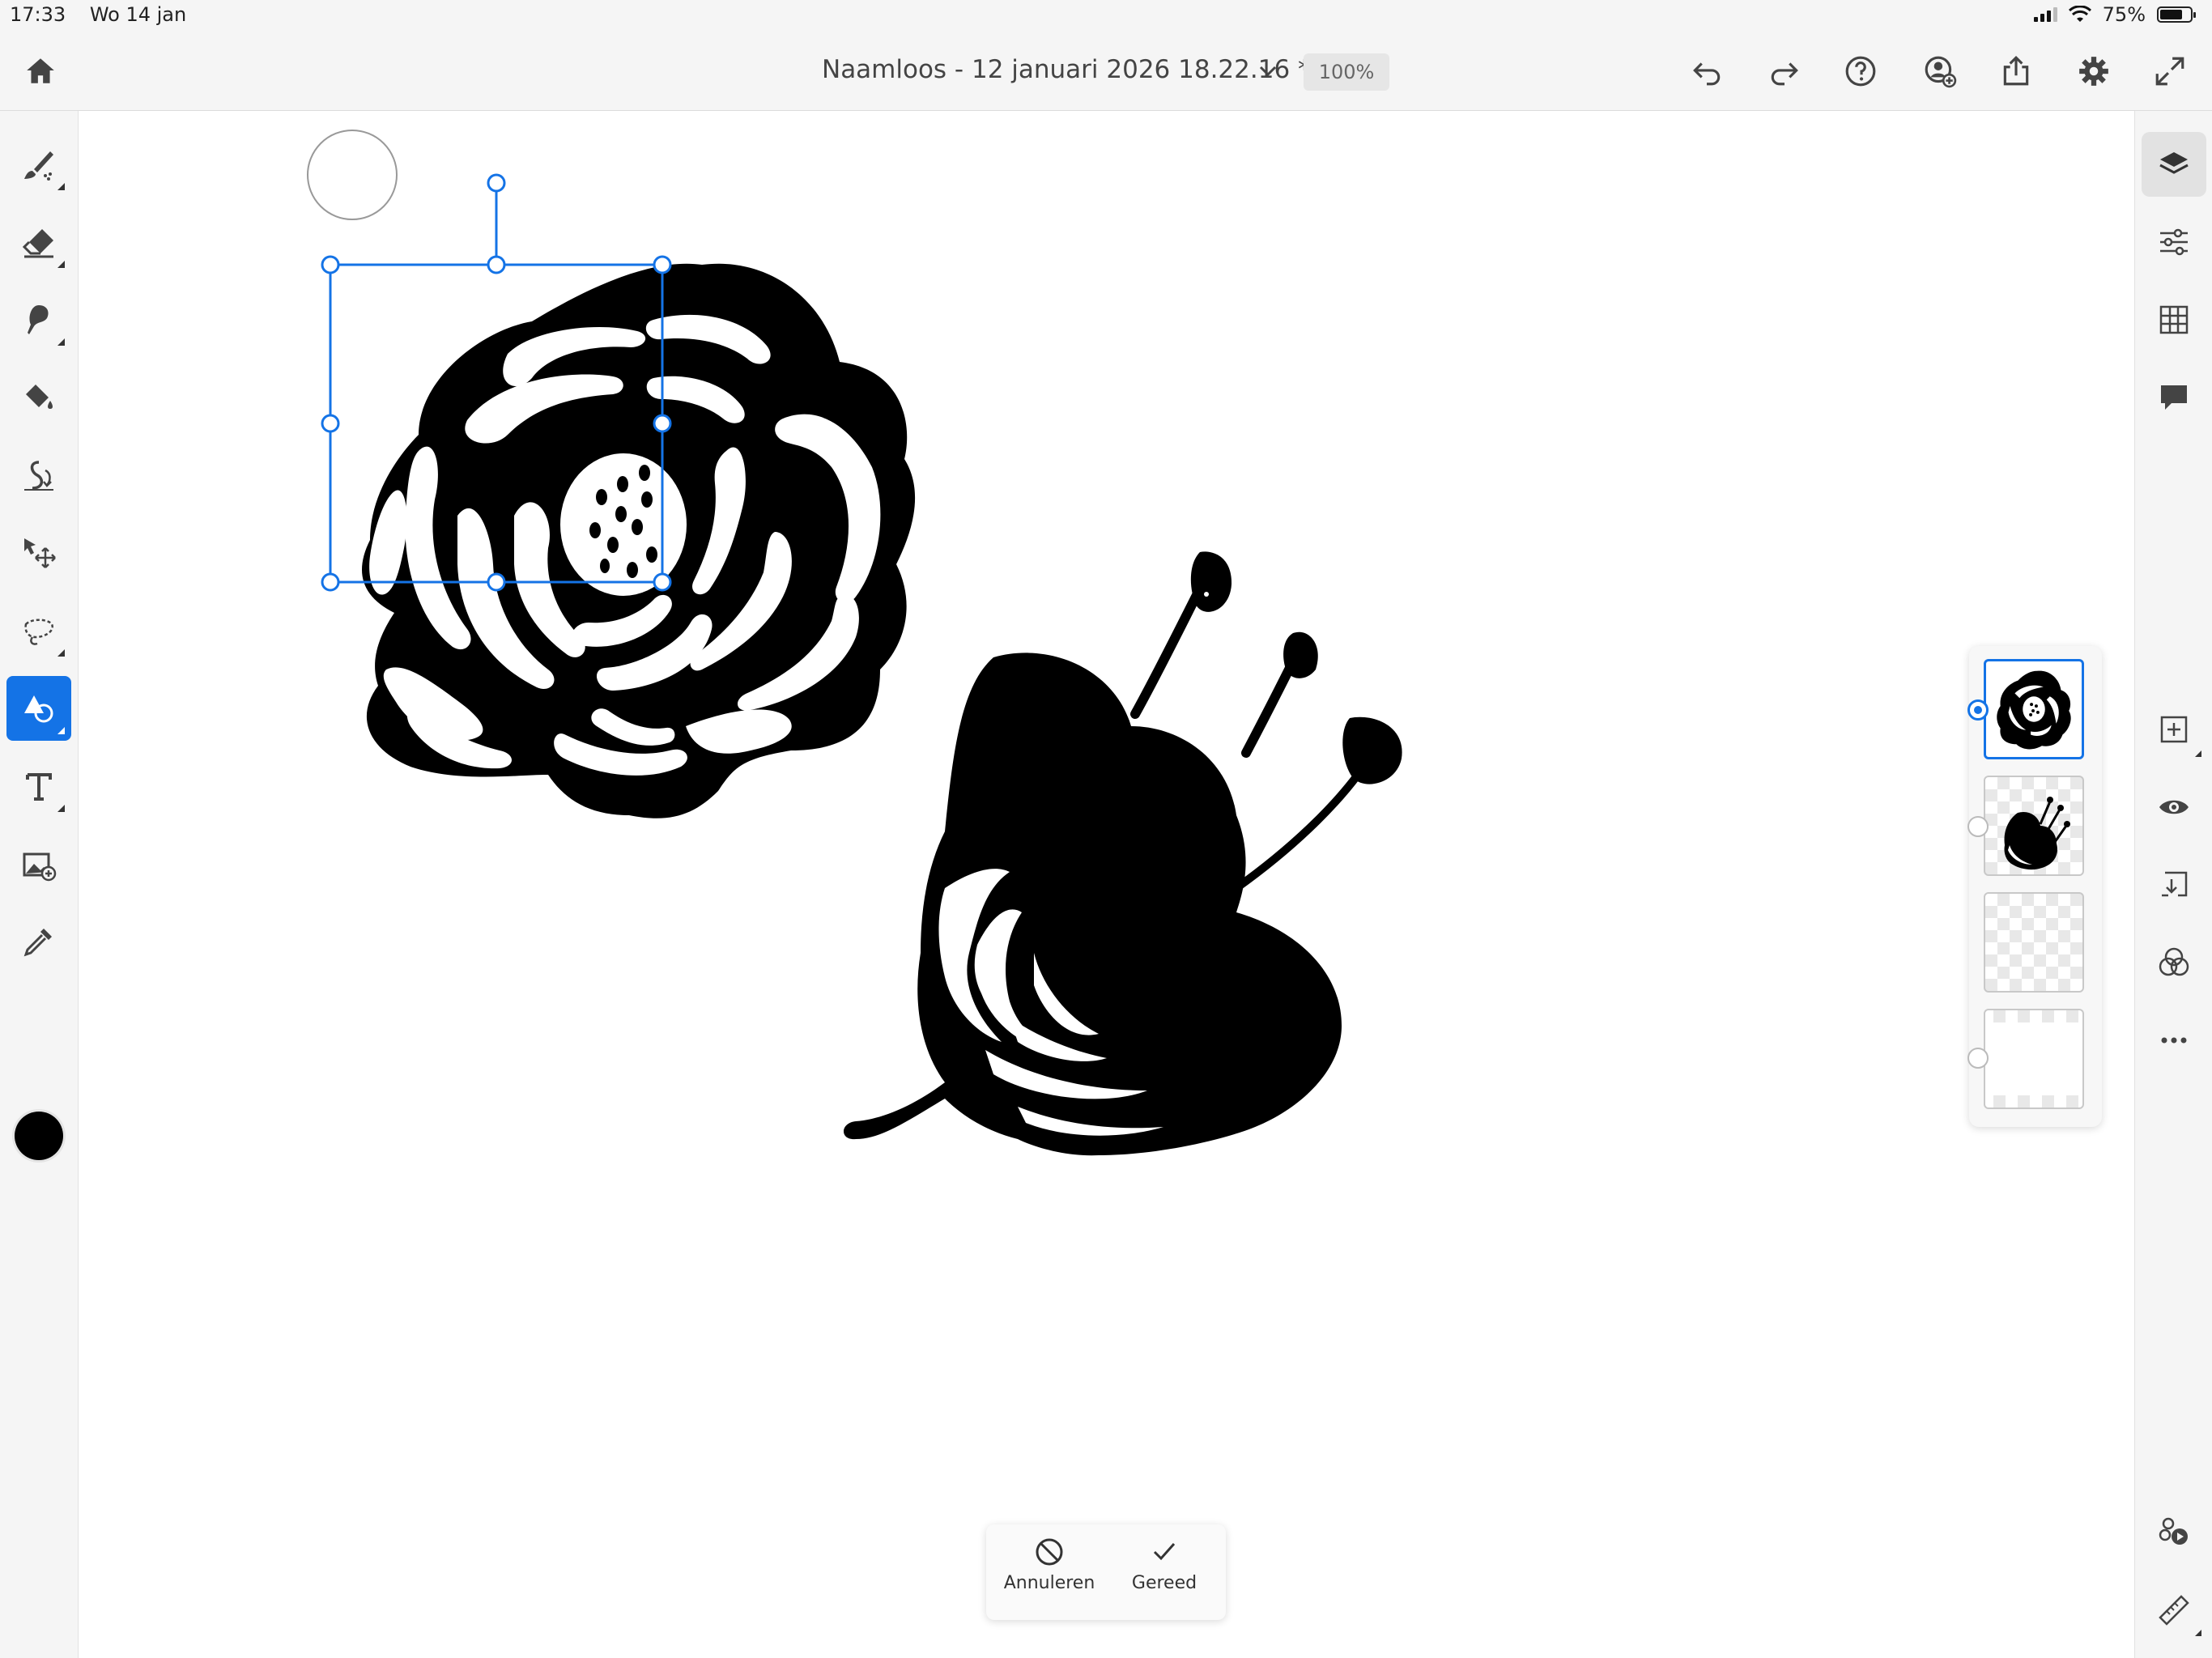  I want to click on lasso-tool-icon, so click(38, 630).